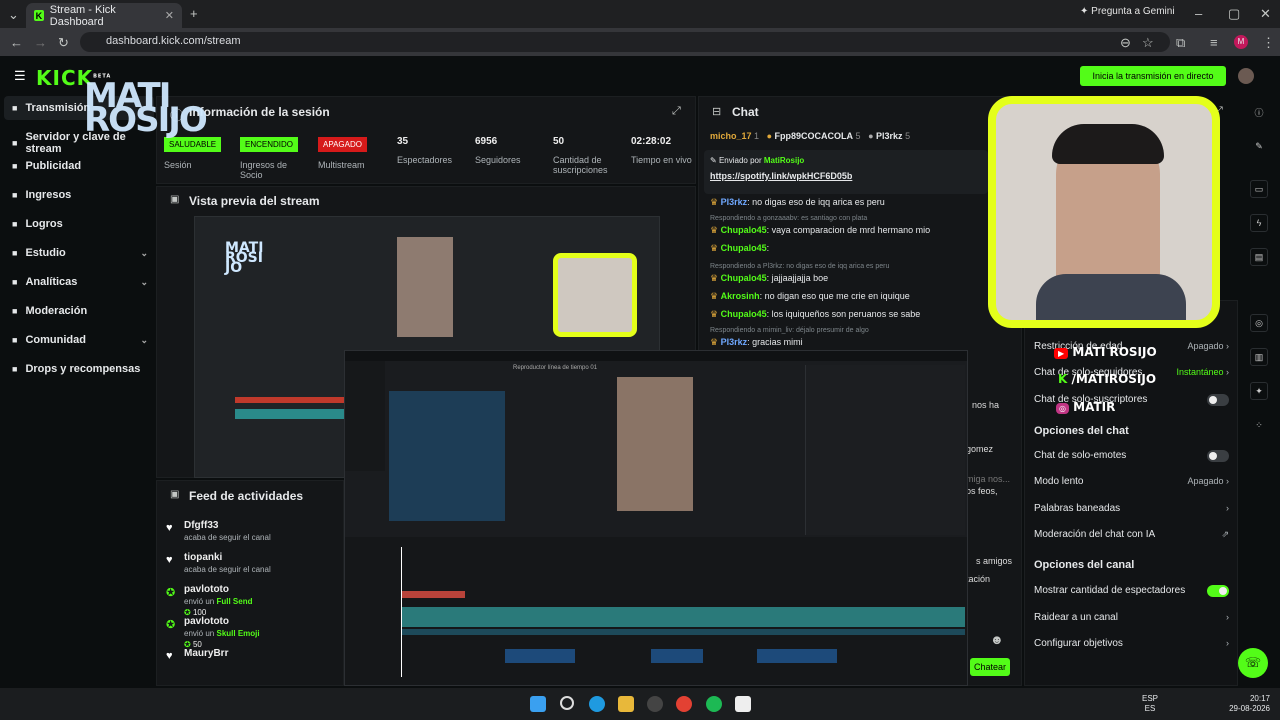 This screenshot has width=1280, height=720. Describe the element at coordinates (1259, 357) in the screenshot. I see `rail-archive-icon: ▥` at that location.